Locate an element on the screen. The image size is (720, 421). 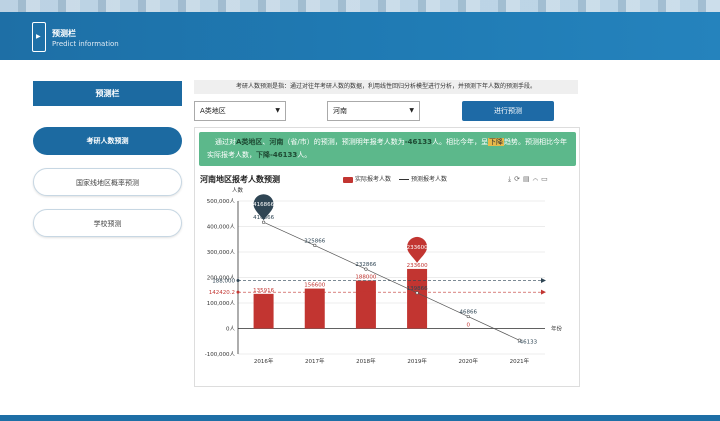
refresh-icon: ⟳ is located at coordinates (518, 179).